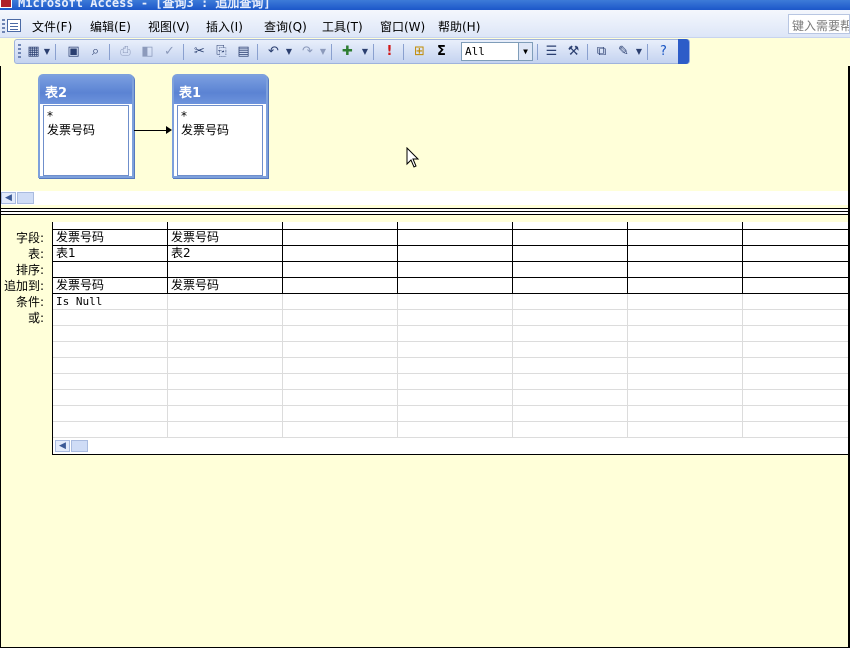  Describe the element at coordinates (73, 52) in the screenshot. I see `save-icon: ▣` at that location.